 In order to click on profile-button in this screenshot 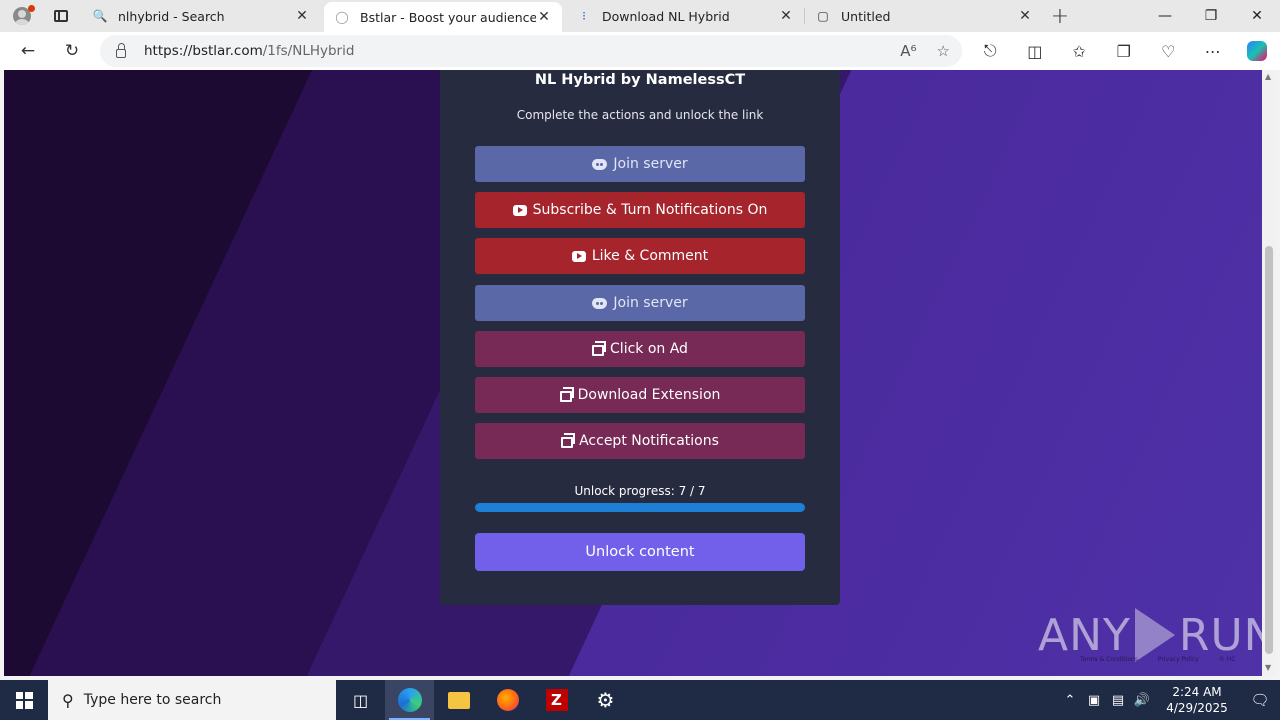, I will do `click(22, 16)`.